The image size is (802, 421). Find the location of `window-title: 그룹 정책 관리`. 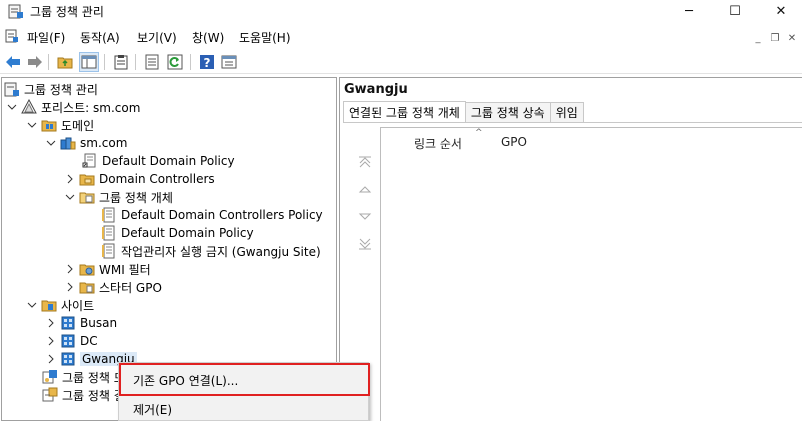

window-title: 그룹 정책 관리 is located at coordinates (67, 12).